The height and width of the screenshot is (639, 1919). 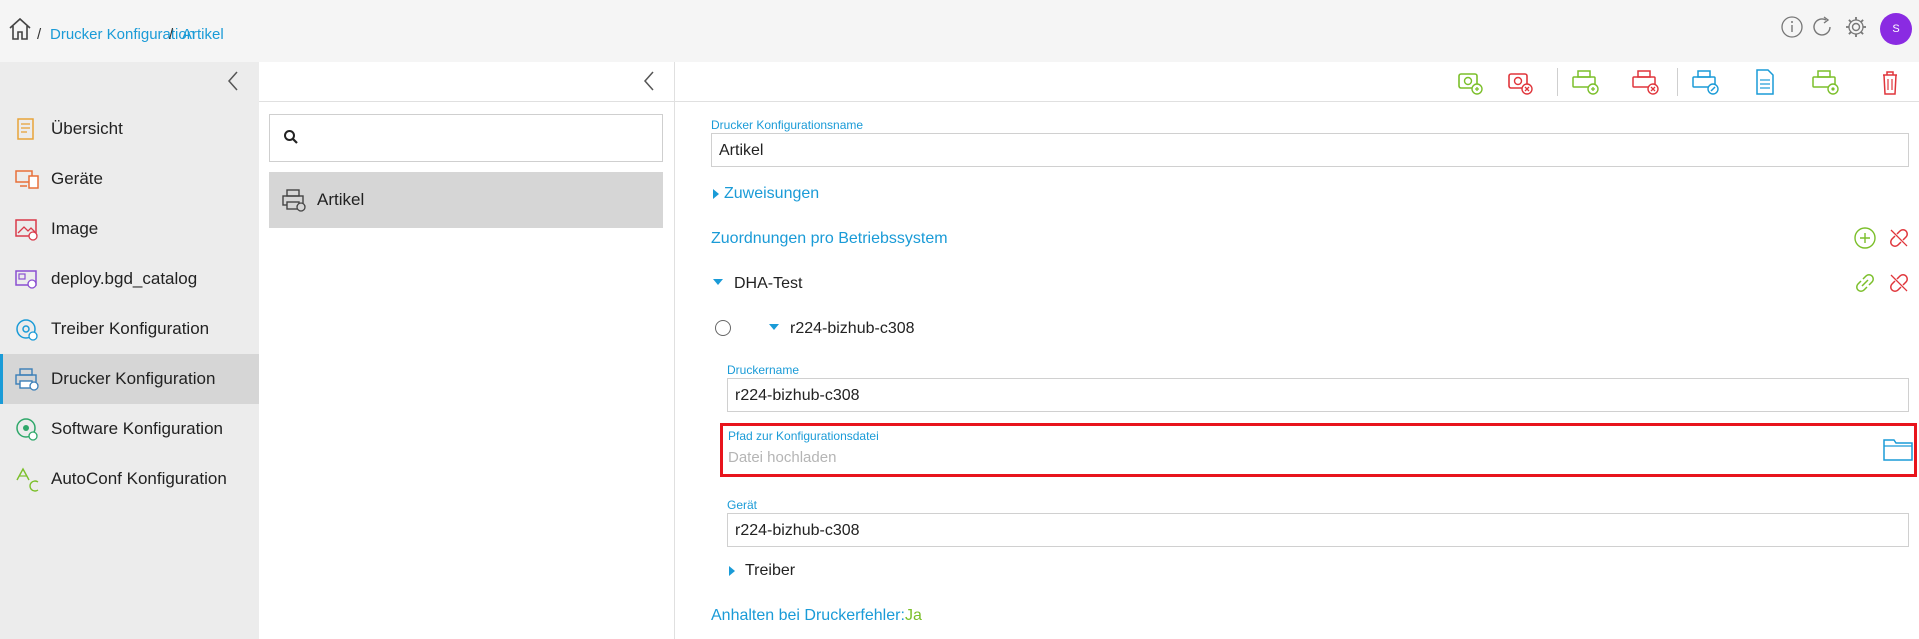 I want to click on edit-printer-icon, so click(x=1705, y=82).